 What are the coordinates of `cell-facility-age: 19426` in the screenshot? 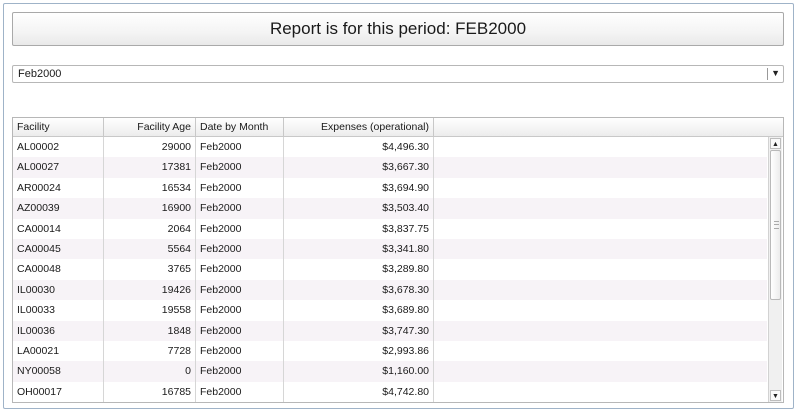 It's located at (150, 290).